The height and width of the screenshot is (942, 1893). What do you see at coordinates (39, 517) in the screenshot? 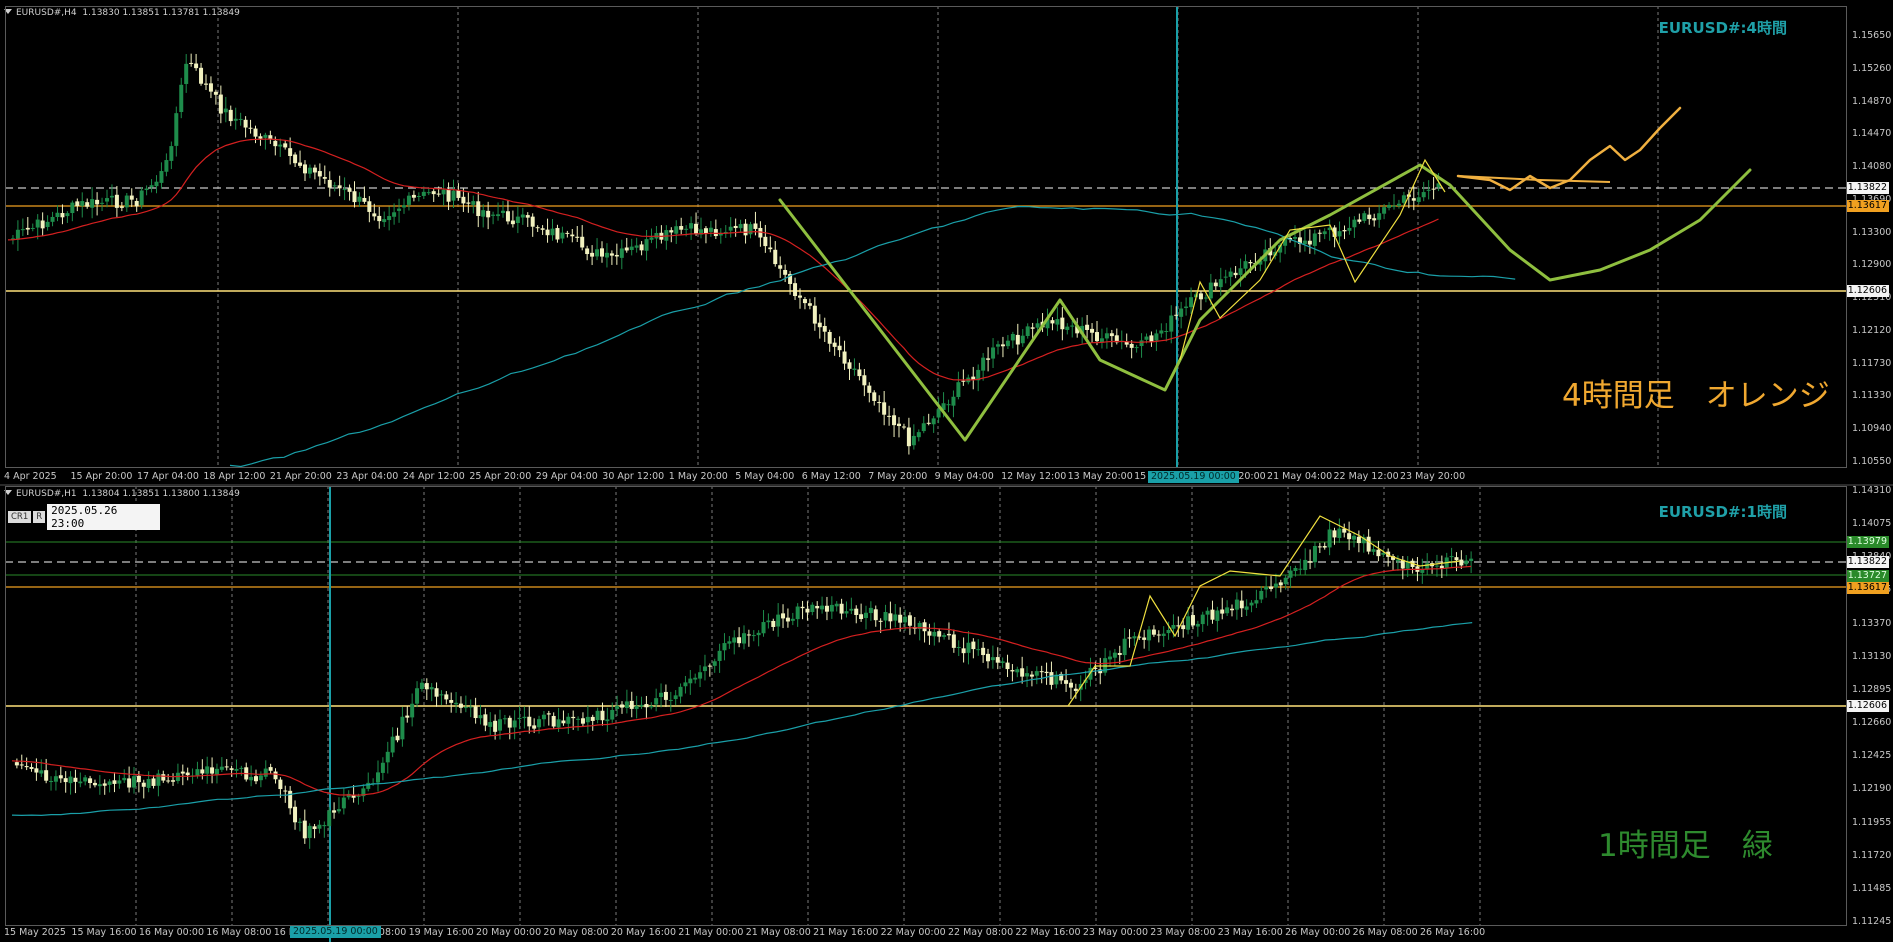
I see `r-button: R` at bounding box center [39, 517].